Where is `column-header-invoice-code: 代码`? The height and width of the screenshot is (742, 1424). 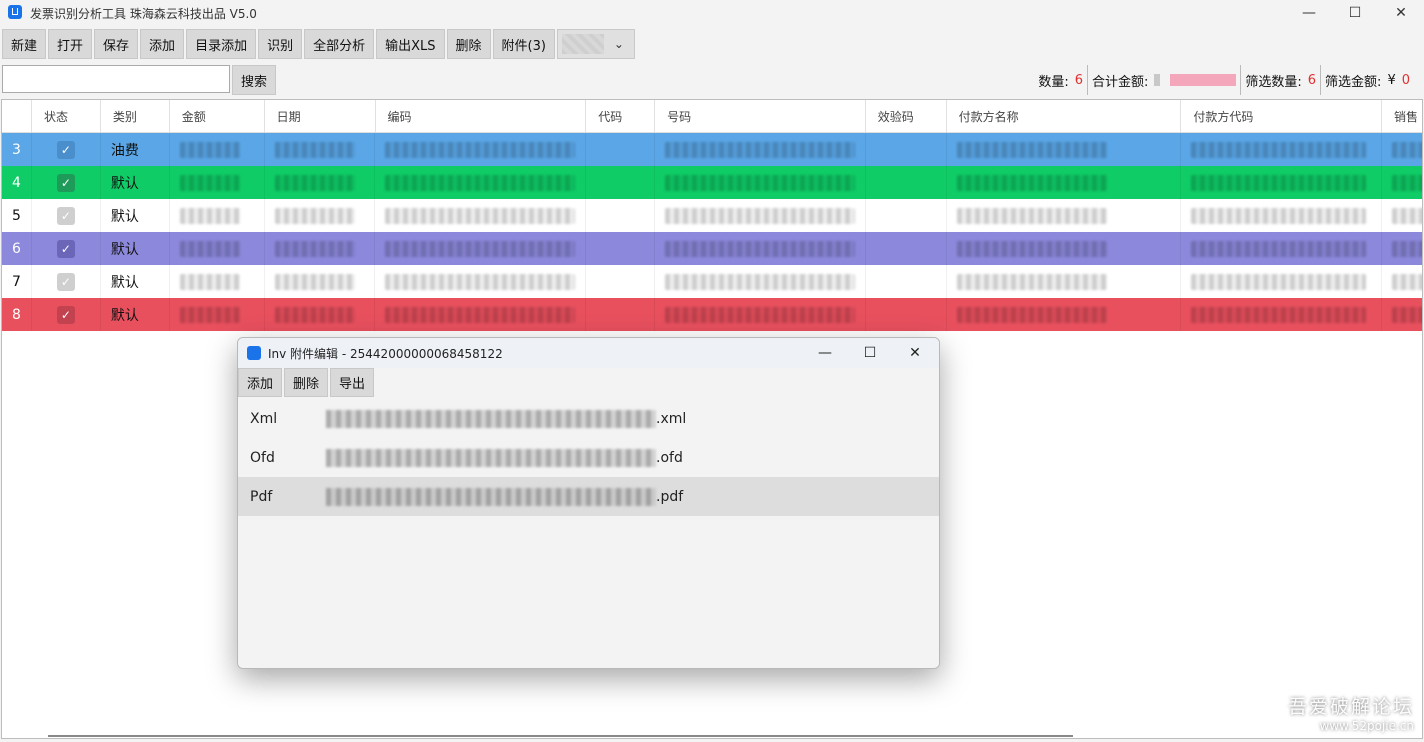 column-header-invoice-code: 代码 is located at coordinates (621, 116).